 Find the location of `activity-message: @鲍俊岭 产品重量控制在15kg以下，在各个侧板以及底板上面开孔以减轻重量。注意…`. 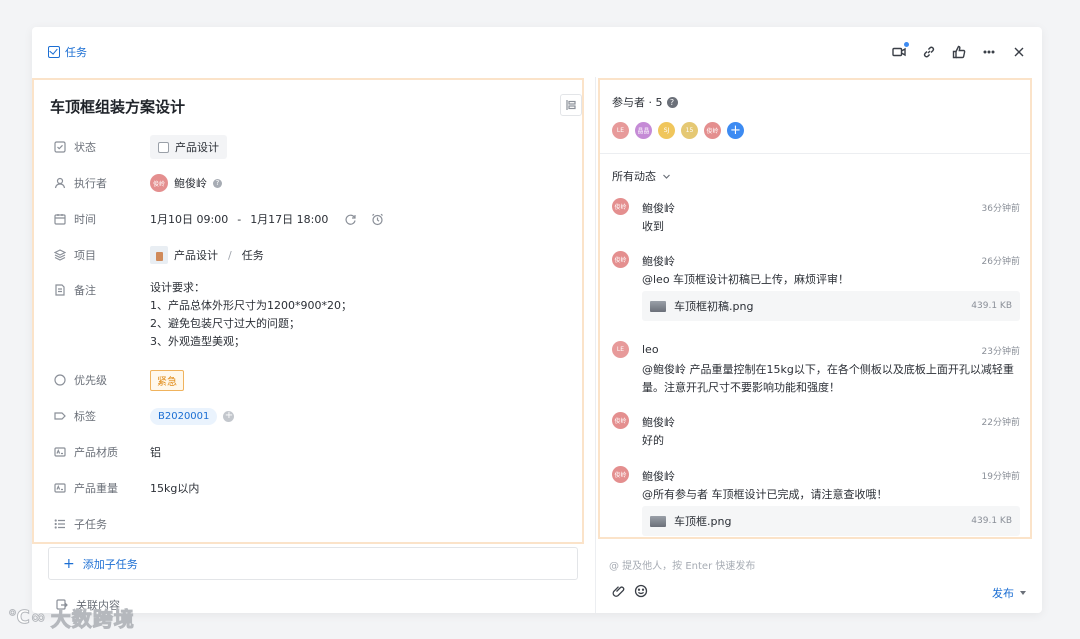

activity-message: @鲍俊岭 产品重量控制在15kg以下，在各个侧板以及底板上面开孔以减轻重量。注意… is located at coordinates (828, 378).